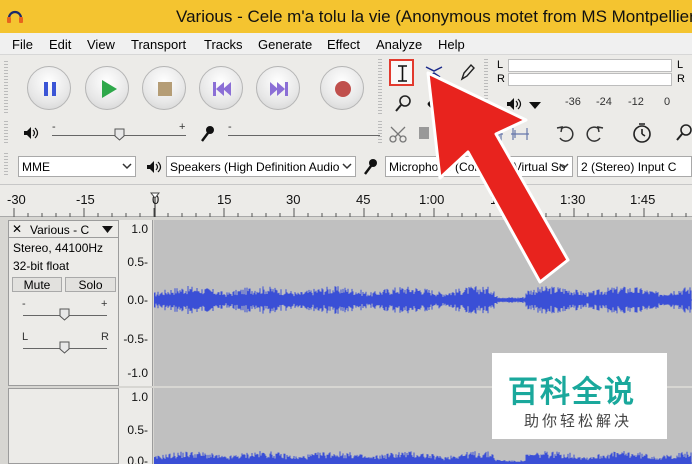 Image resolution: width=692 pixels, height=464 pixels. What do you see at coordinates (63, 426) in the screenshot?
I see `track-control-panel-lower` at bounding box center [63, 426].